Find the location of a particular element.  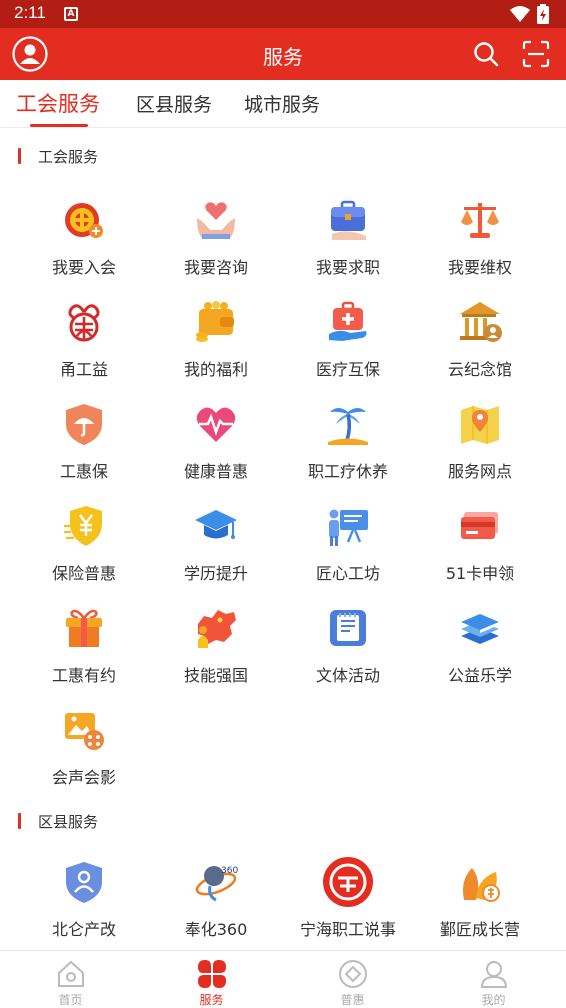

section-title: 区县服务 is located at coordinates (68, 822).